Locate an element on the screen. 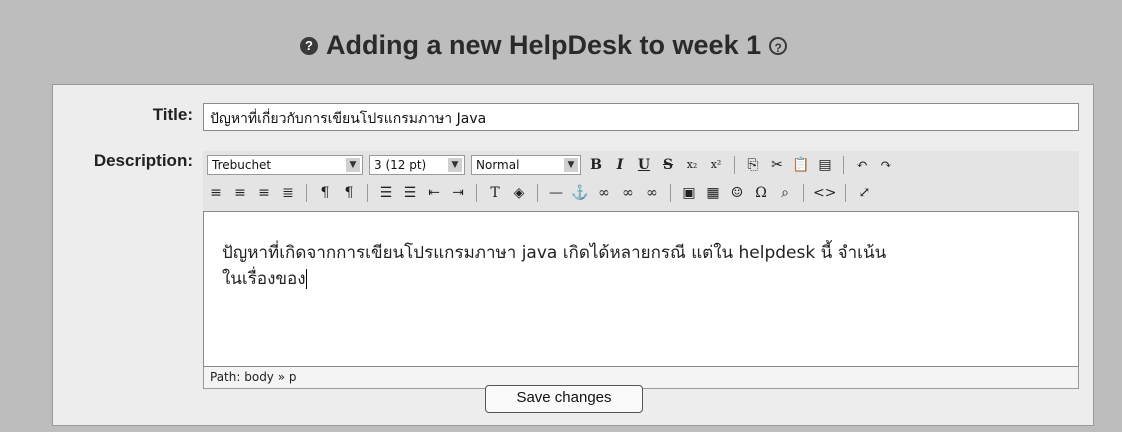 This screenshot has width=1122, height=432. save-button: Save changes is located at coordinates (564, 399).